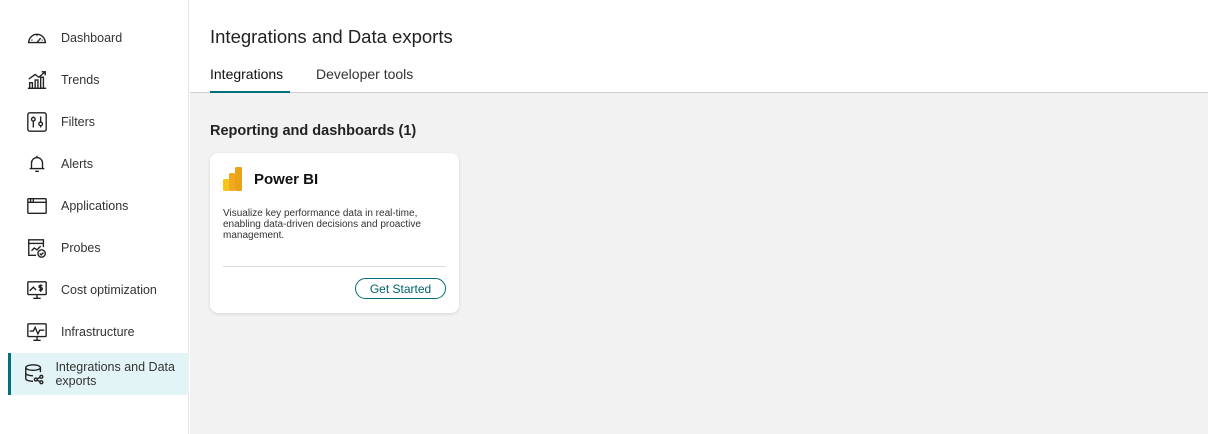  Describe the element at coordinates (34, 374) in the screenshot. I see `database-share-icon` at that location.